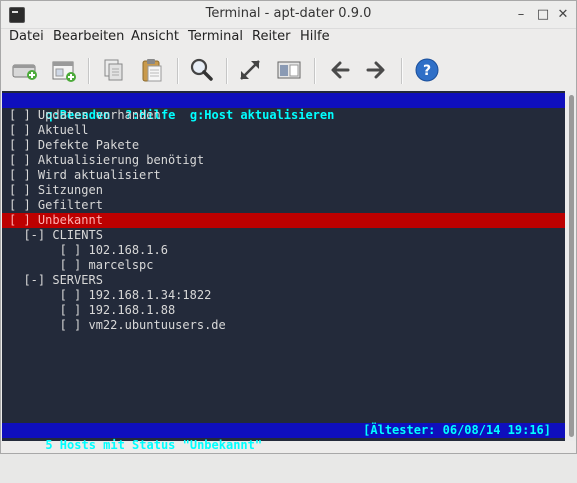 Image resolution: width=577 pixels, height=483 pixels. What do you see at coordinates (543, 15) in the screenshot?
I see `maximize-icon: □` at bounding box center [543, 15].